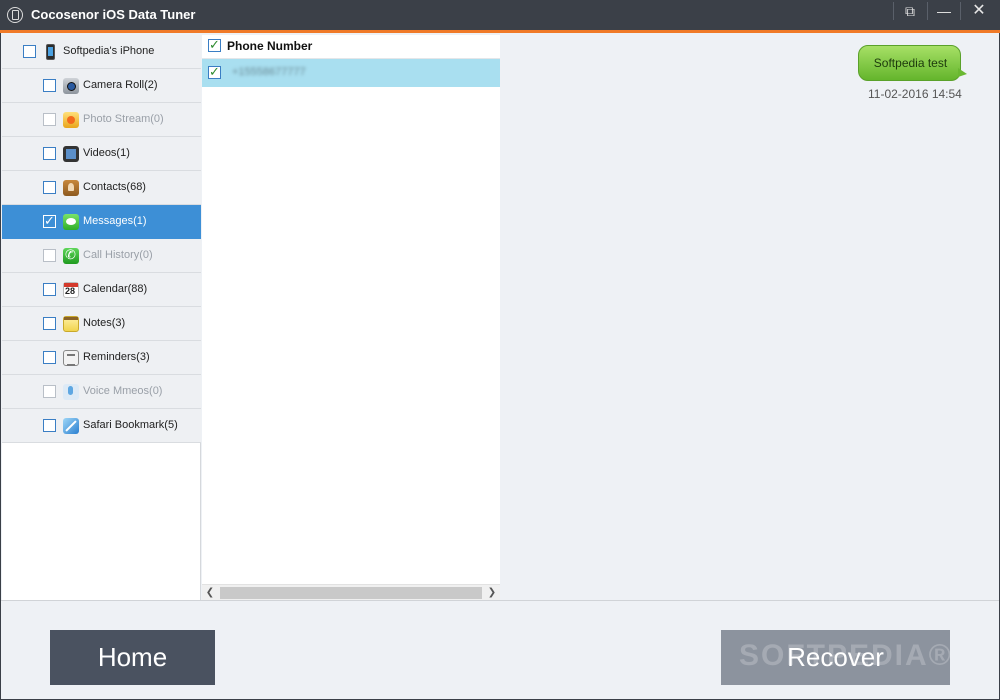 This screenshot has width=1000, height=700. Describe the element at coordinates (49, 357) in the screenshot. I see `reminders-checkbox` at that location.